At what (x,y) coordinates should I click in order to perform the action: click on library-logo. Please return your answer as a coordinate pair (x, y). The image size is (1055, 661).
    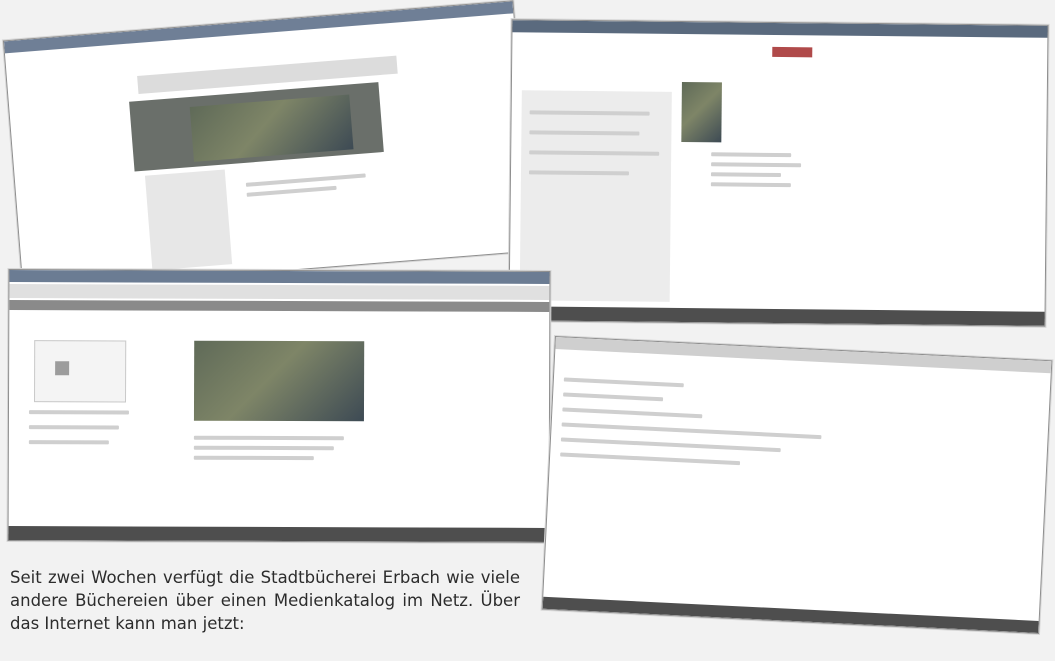
    Looking at the image, I should click on (80, 371).